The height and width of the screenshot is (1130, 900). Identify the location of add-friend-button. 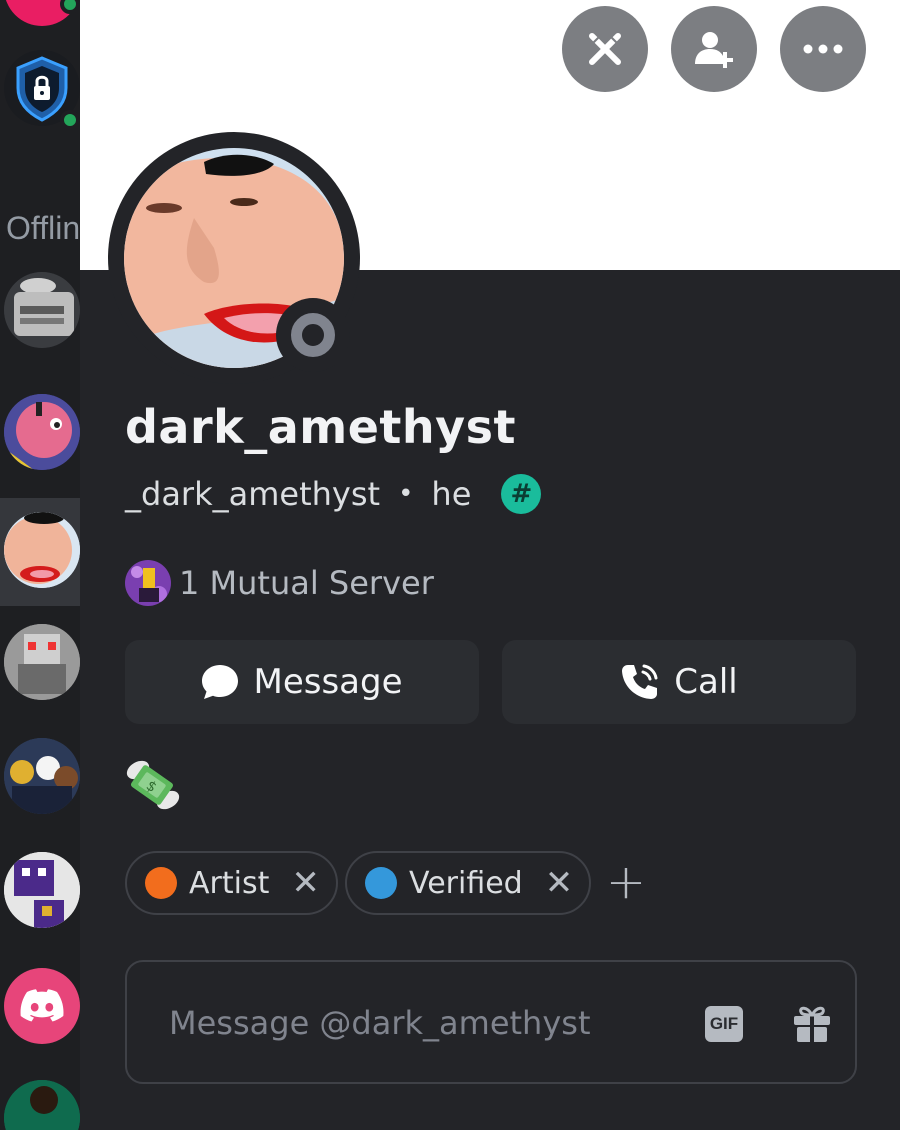
(714, 49).